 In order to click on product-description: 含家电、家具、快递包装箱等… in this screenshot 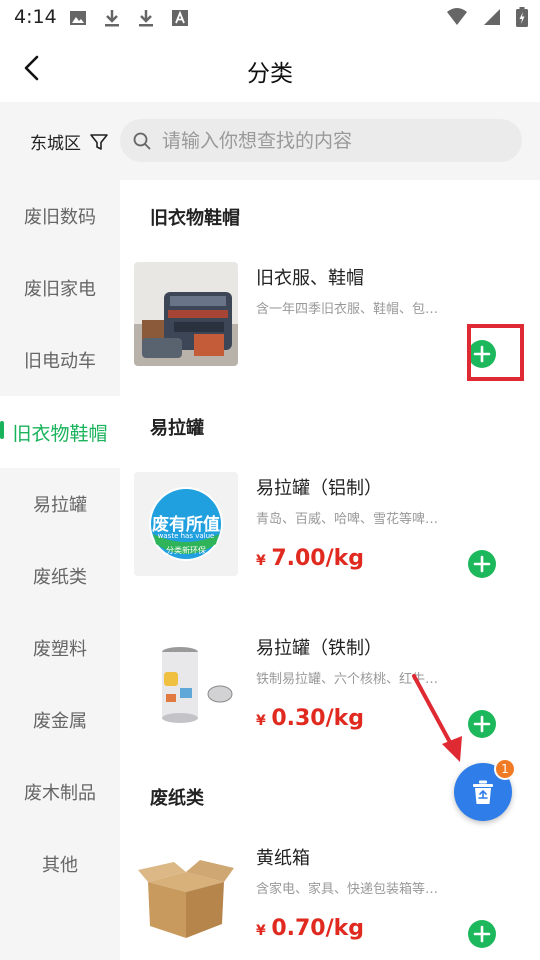, I will do `click(347, 889)`.